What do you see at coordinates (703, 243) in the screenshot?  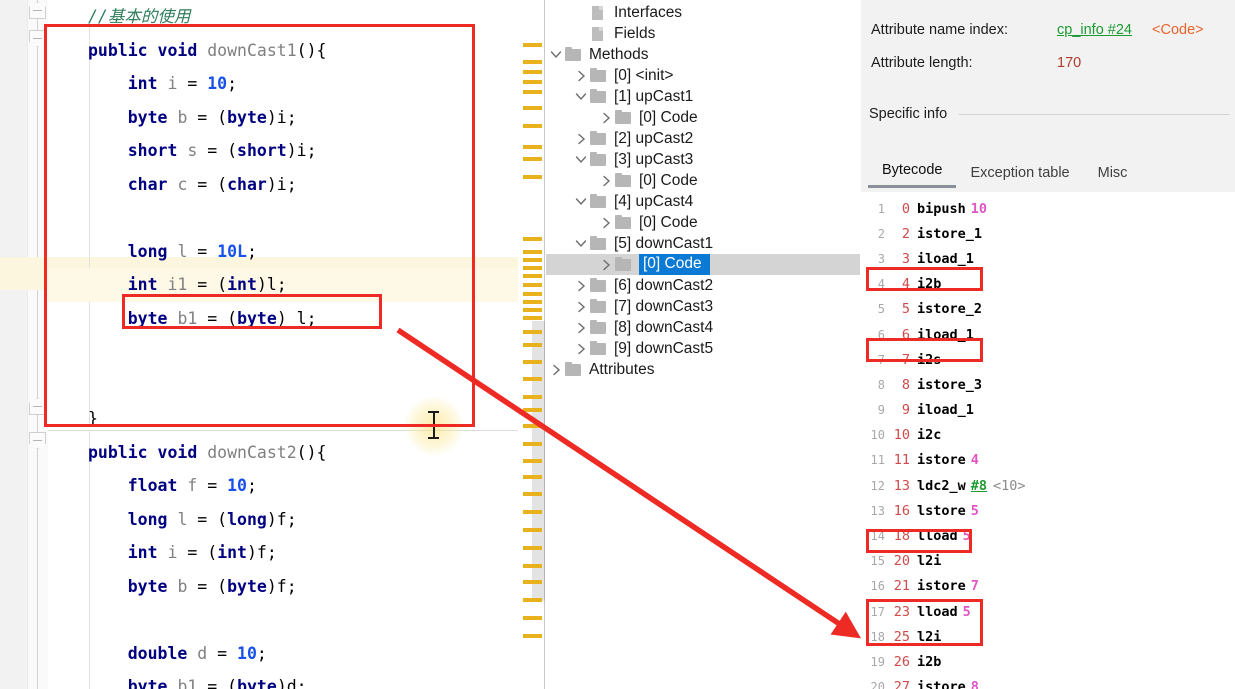 I see `tree-item-5-downcast1: [5] downCast1` at bounding box center [703, 243].